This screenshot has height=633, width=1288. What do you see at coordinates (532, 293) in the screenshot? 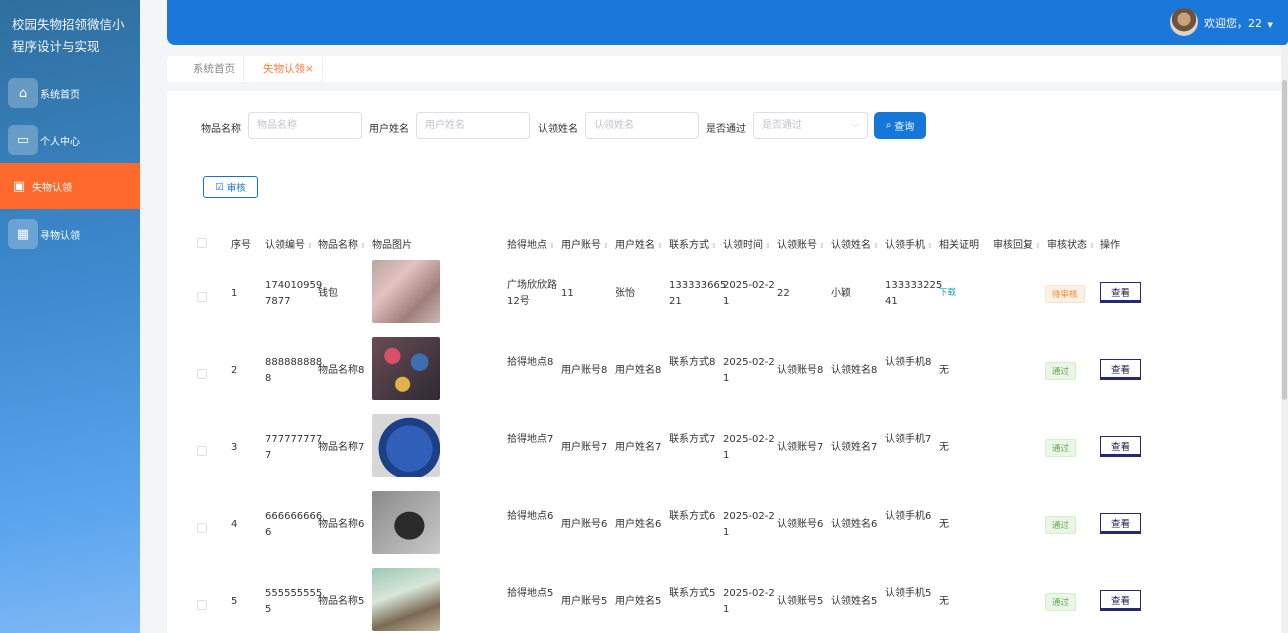
I see `found-place: 广场欣欣路 12号` at bounding box center [532, 293].